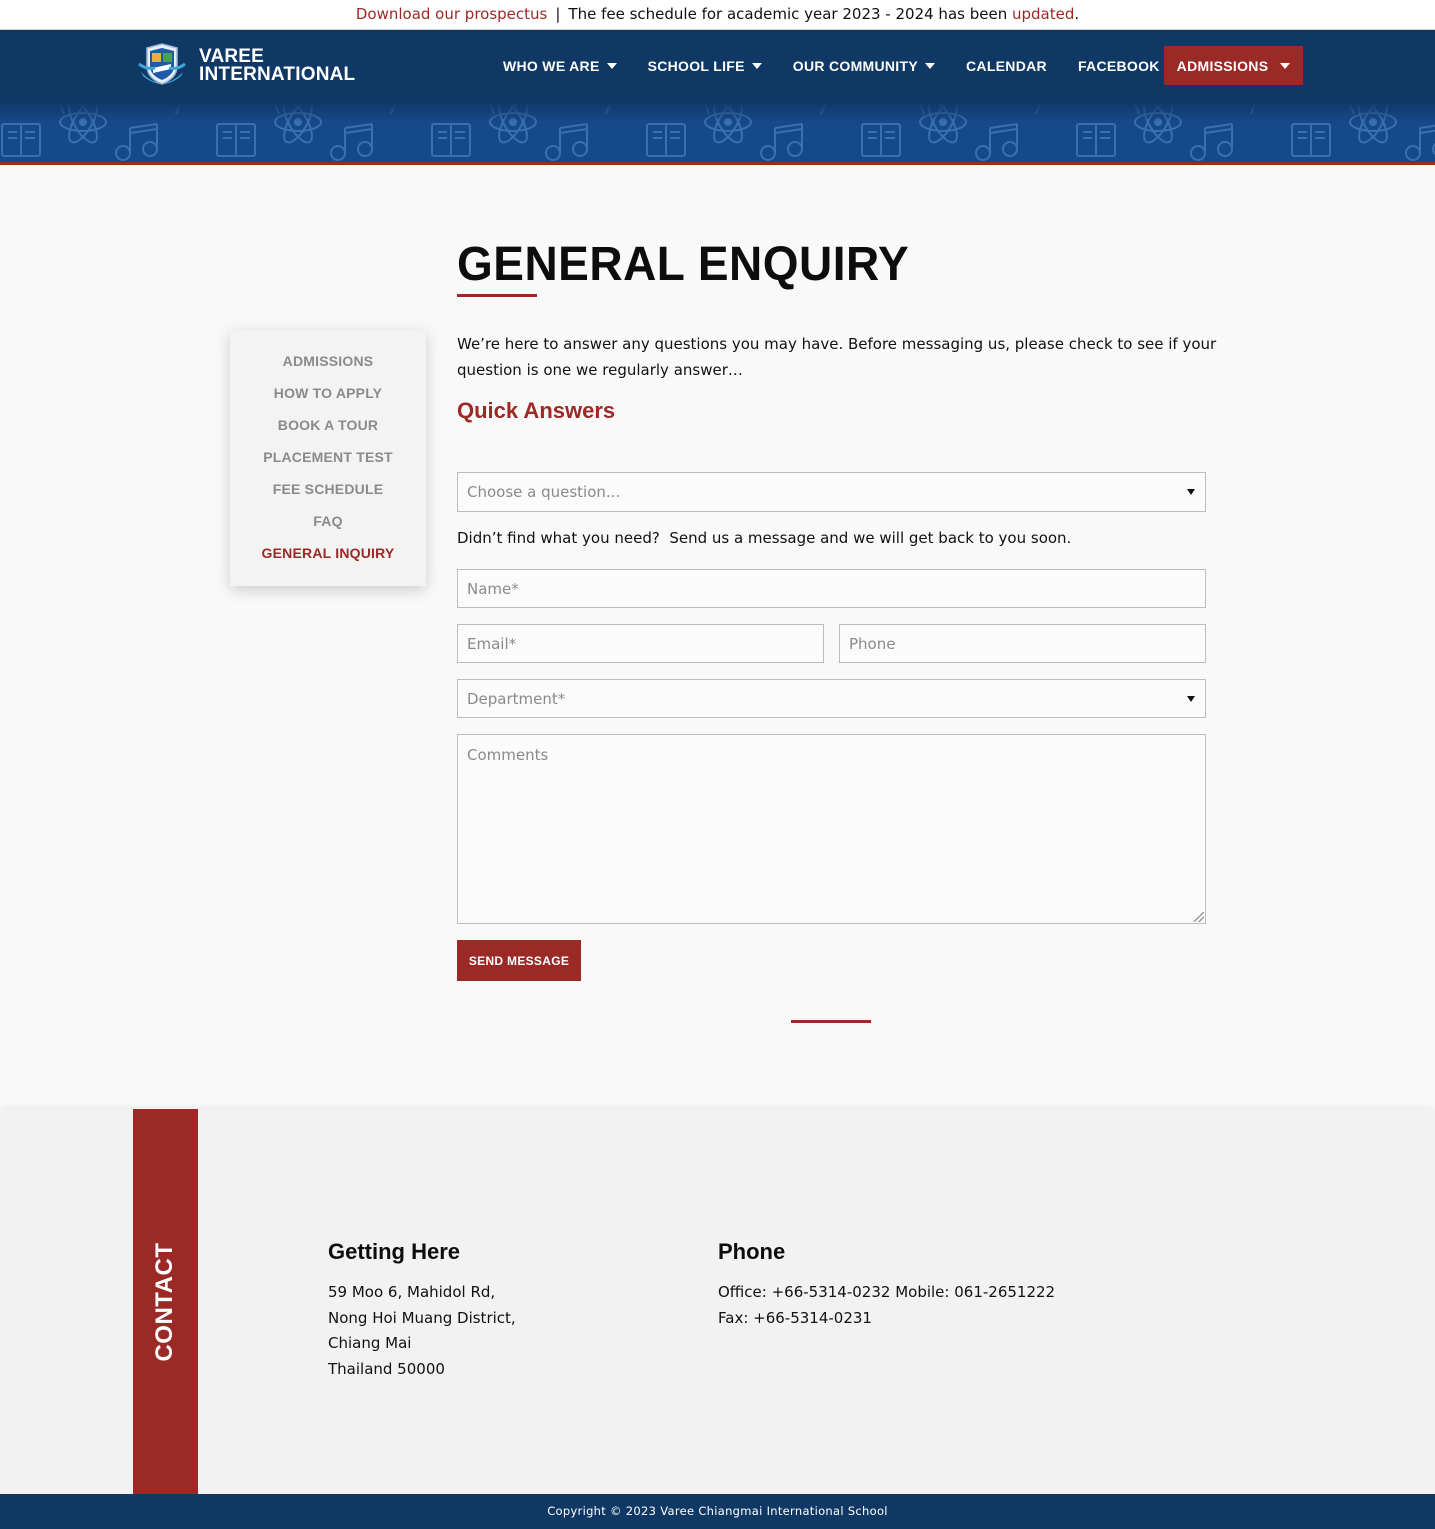 The width and height of the screenshot is (1435, 1529). Describe the element at coordinates (717, 112) in the screenshot. I see `banner-shade` at that location.